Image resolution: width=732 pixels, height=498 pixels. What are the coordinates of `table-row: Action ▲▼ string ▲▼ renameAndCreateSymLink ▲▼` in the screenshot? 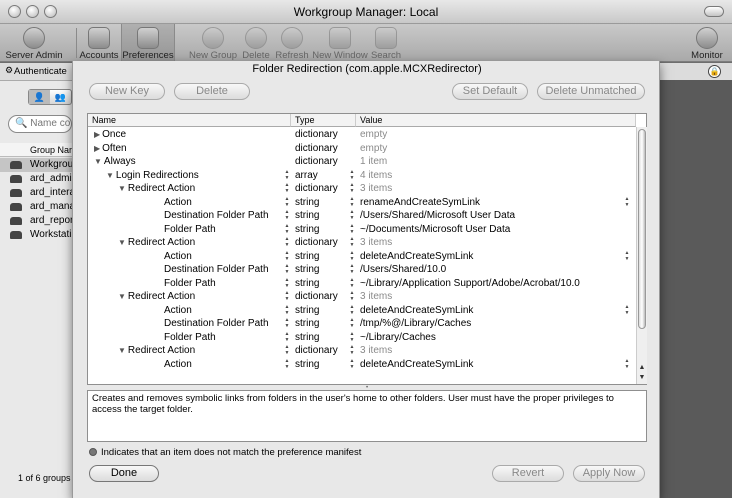 It's located at (362, 203).